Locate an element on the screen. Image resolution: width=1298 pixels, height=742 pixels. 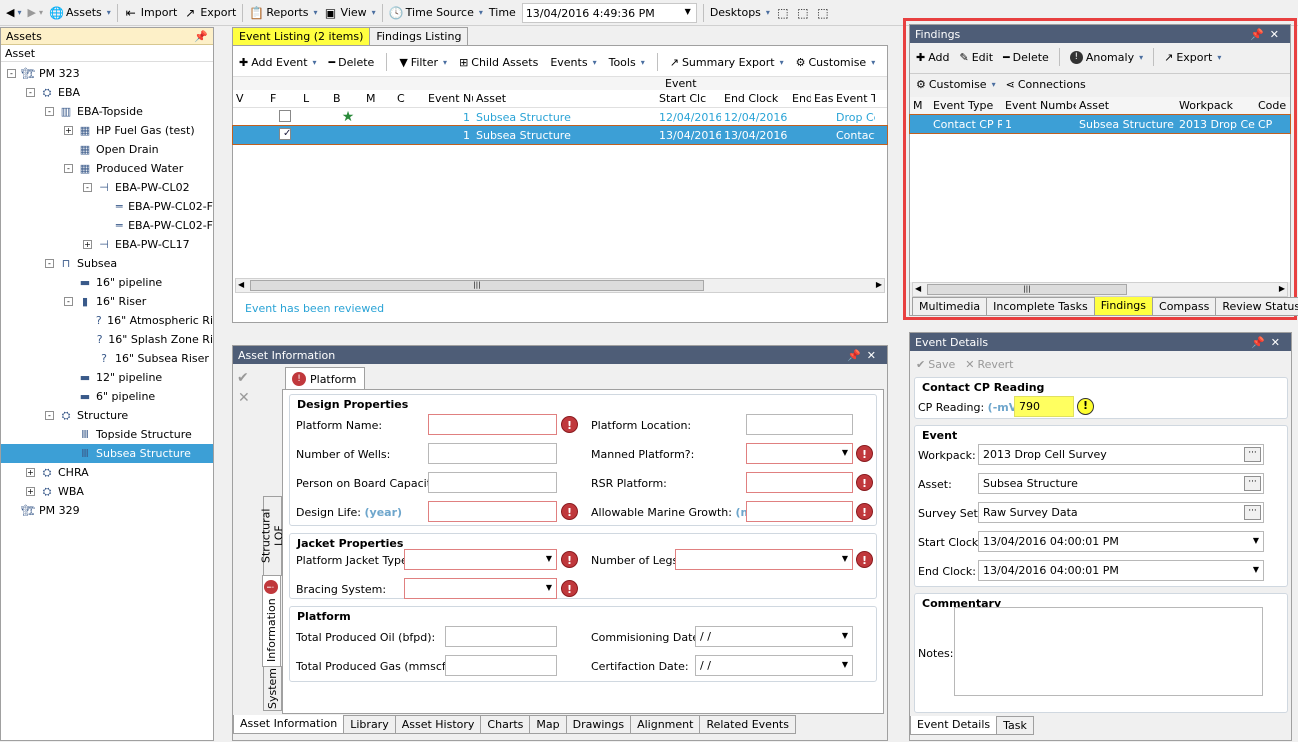
column-header: L is located at coordinates (315, 98).